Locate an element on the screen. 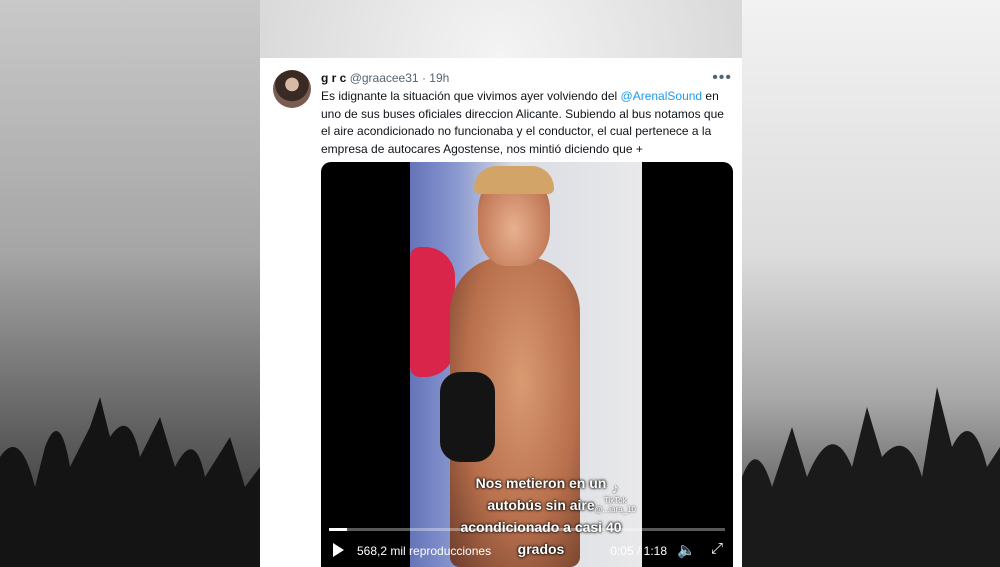 Image resolution: width=1000 pixels, height=567 pixels. video-progress-bar is located at coordinates (527, 529).